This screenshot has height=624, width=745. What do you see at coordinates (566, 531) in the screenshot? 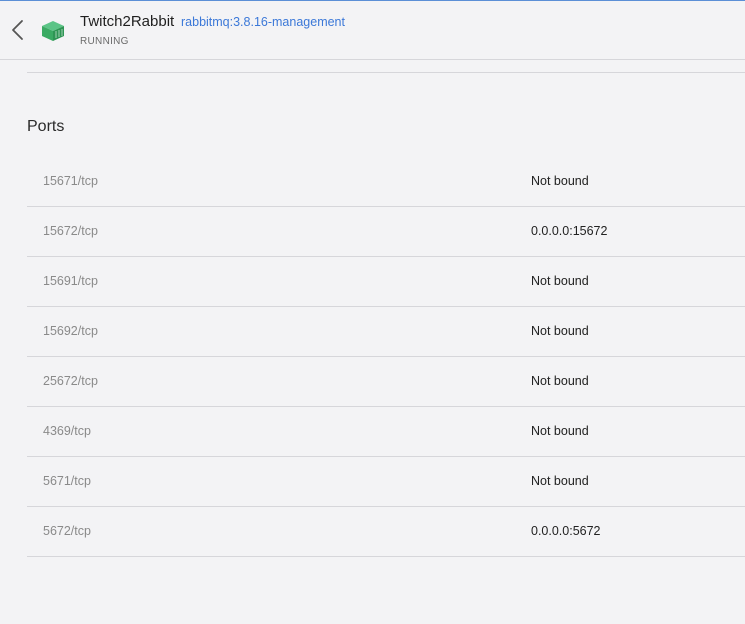
I see `port-binding: 0.0.0.0:5672` at bounding box center [566, 531].